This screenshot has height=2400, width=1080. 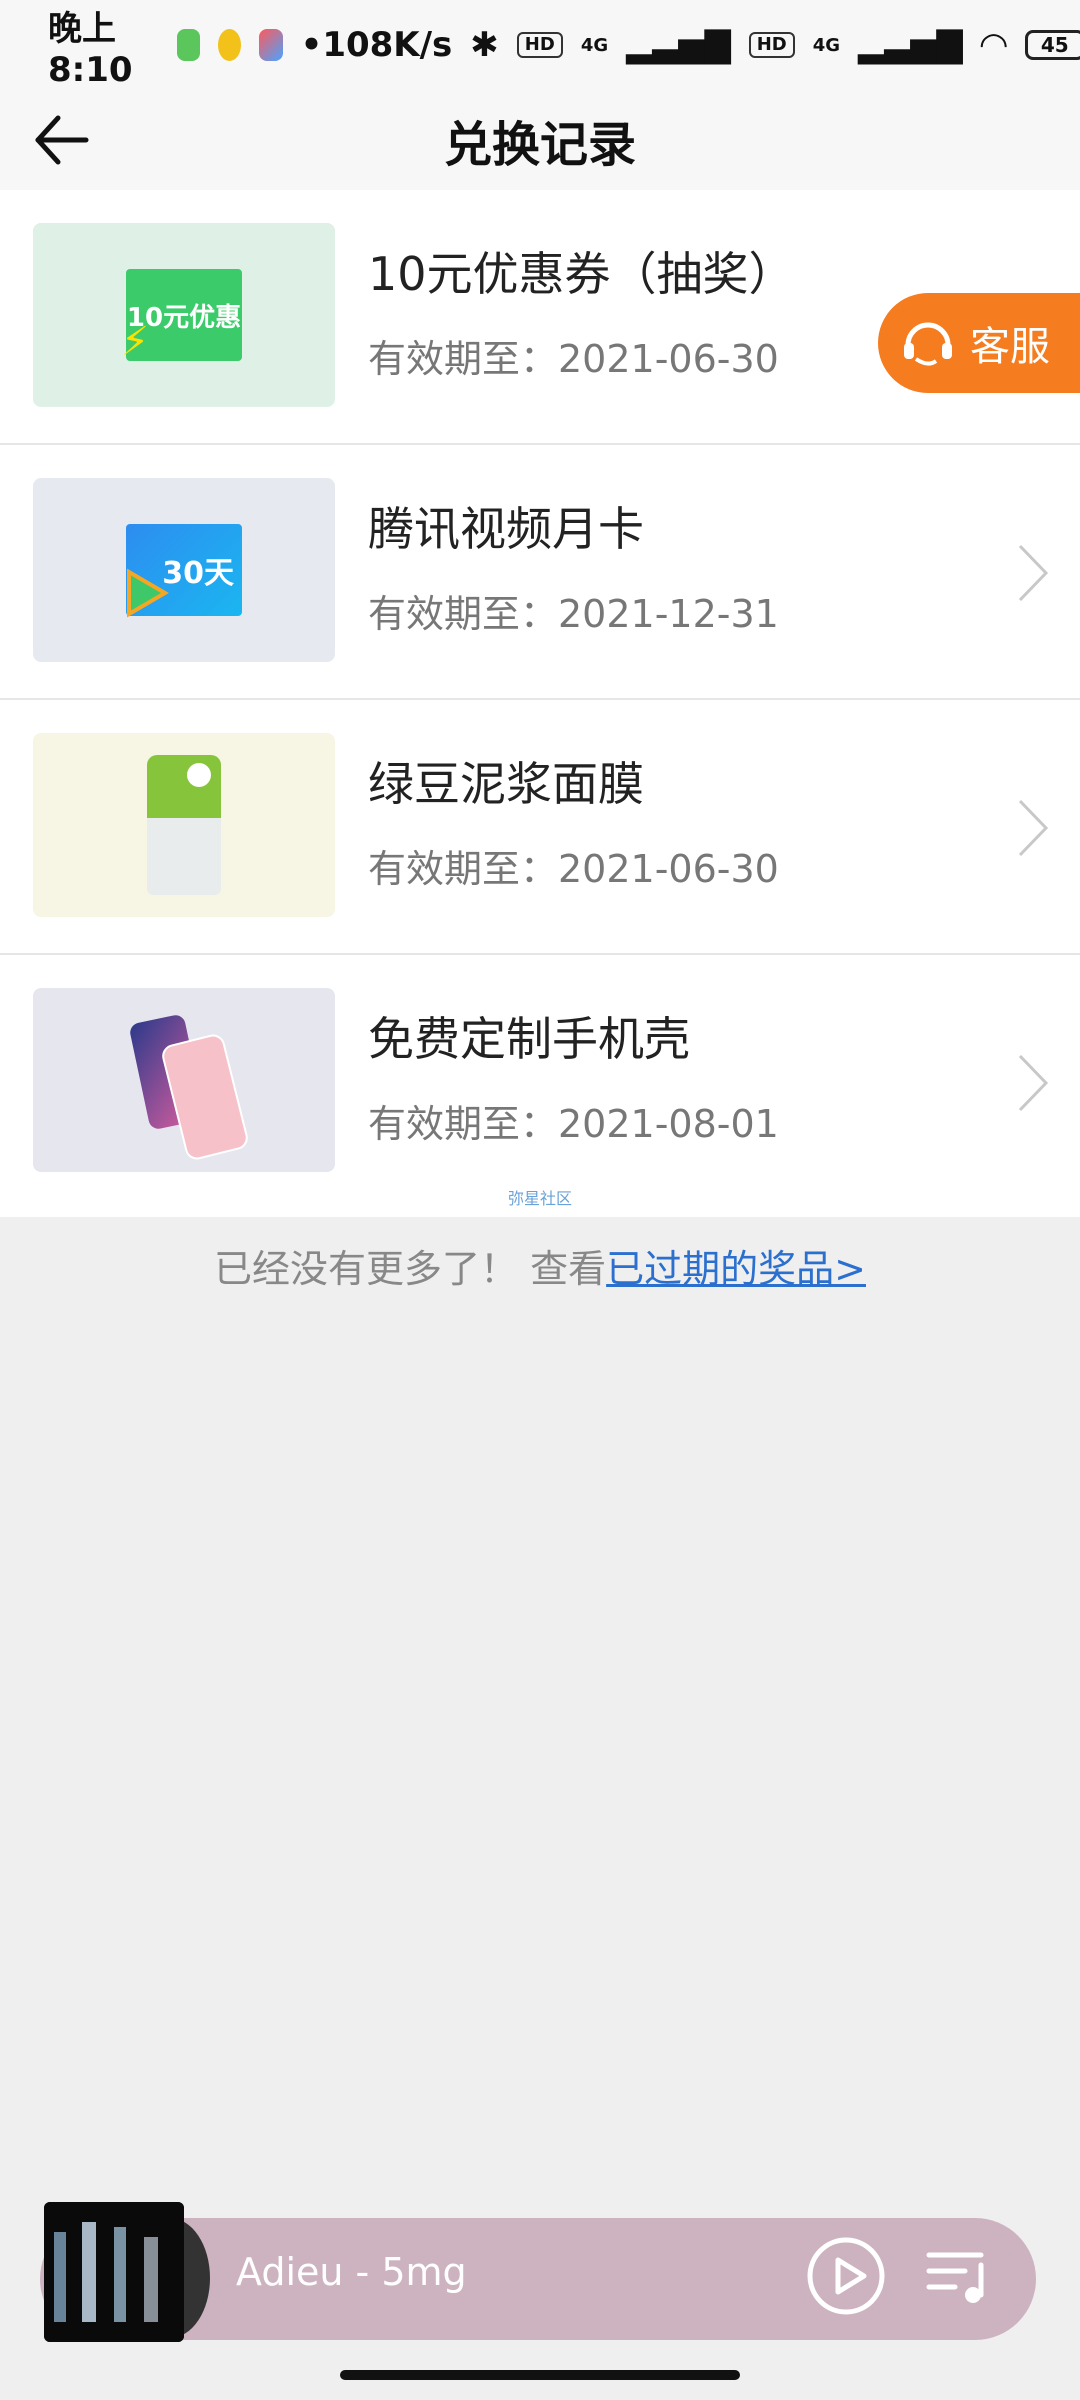 I want to click on battery-level: 45, so click(x=1052, y=45).